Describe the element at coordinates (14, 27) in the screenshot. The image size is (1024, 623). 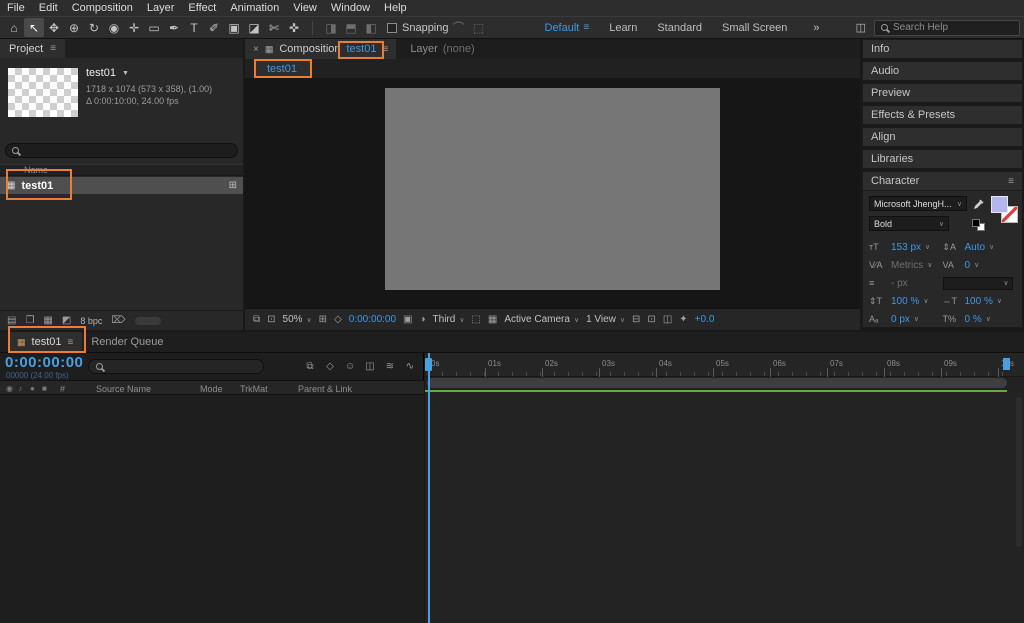
I see `home-tool: ⌂` at that location.